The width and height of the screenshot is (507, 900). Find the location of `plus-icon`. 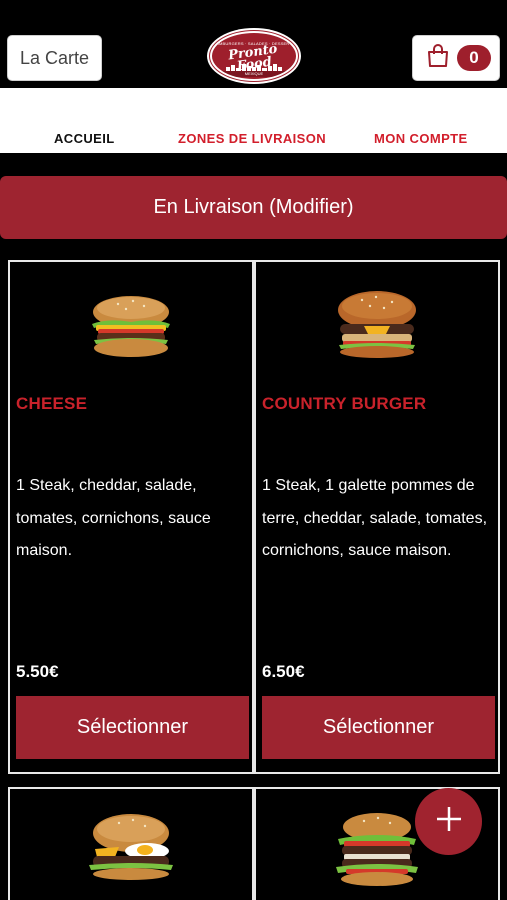

plus-icon is located at coordinates (449, 821).